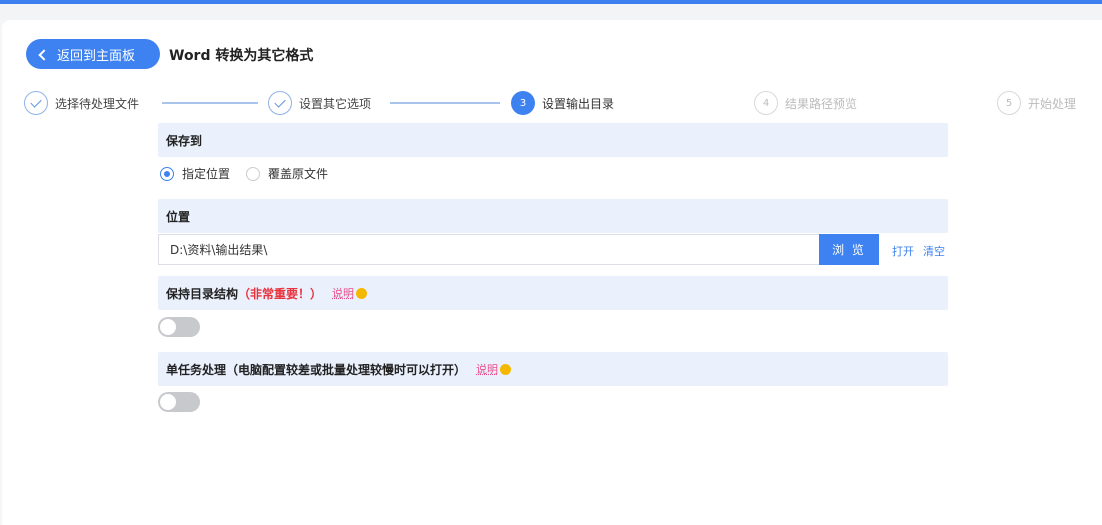 This screenshot has width=1102, height=525. I want to click on step-label: 设置其它选项, so click(335, 103).